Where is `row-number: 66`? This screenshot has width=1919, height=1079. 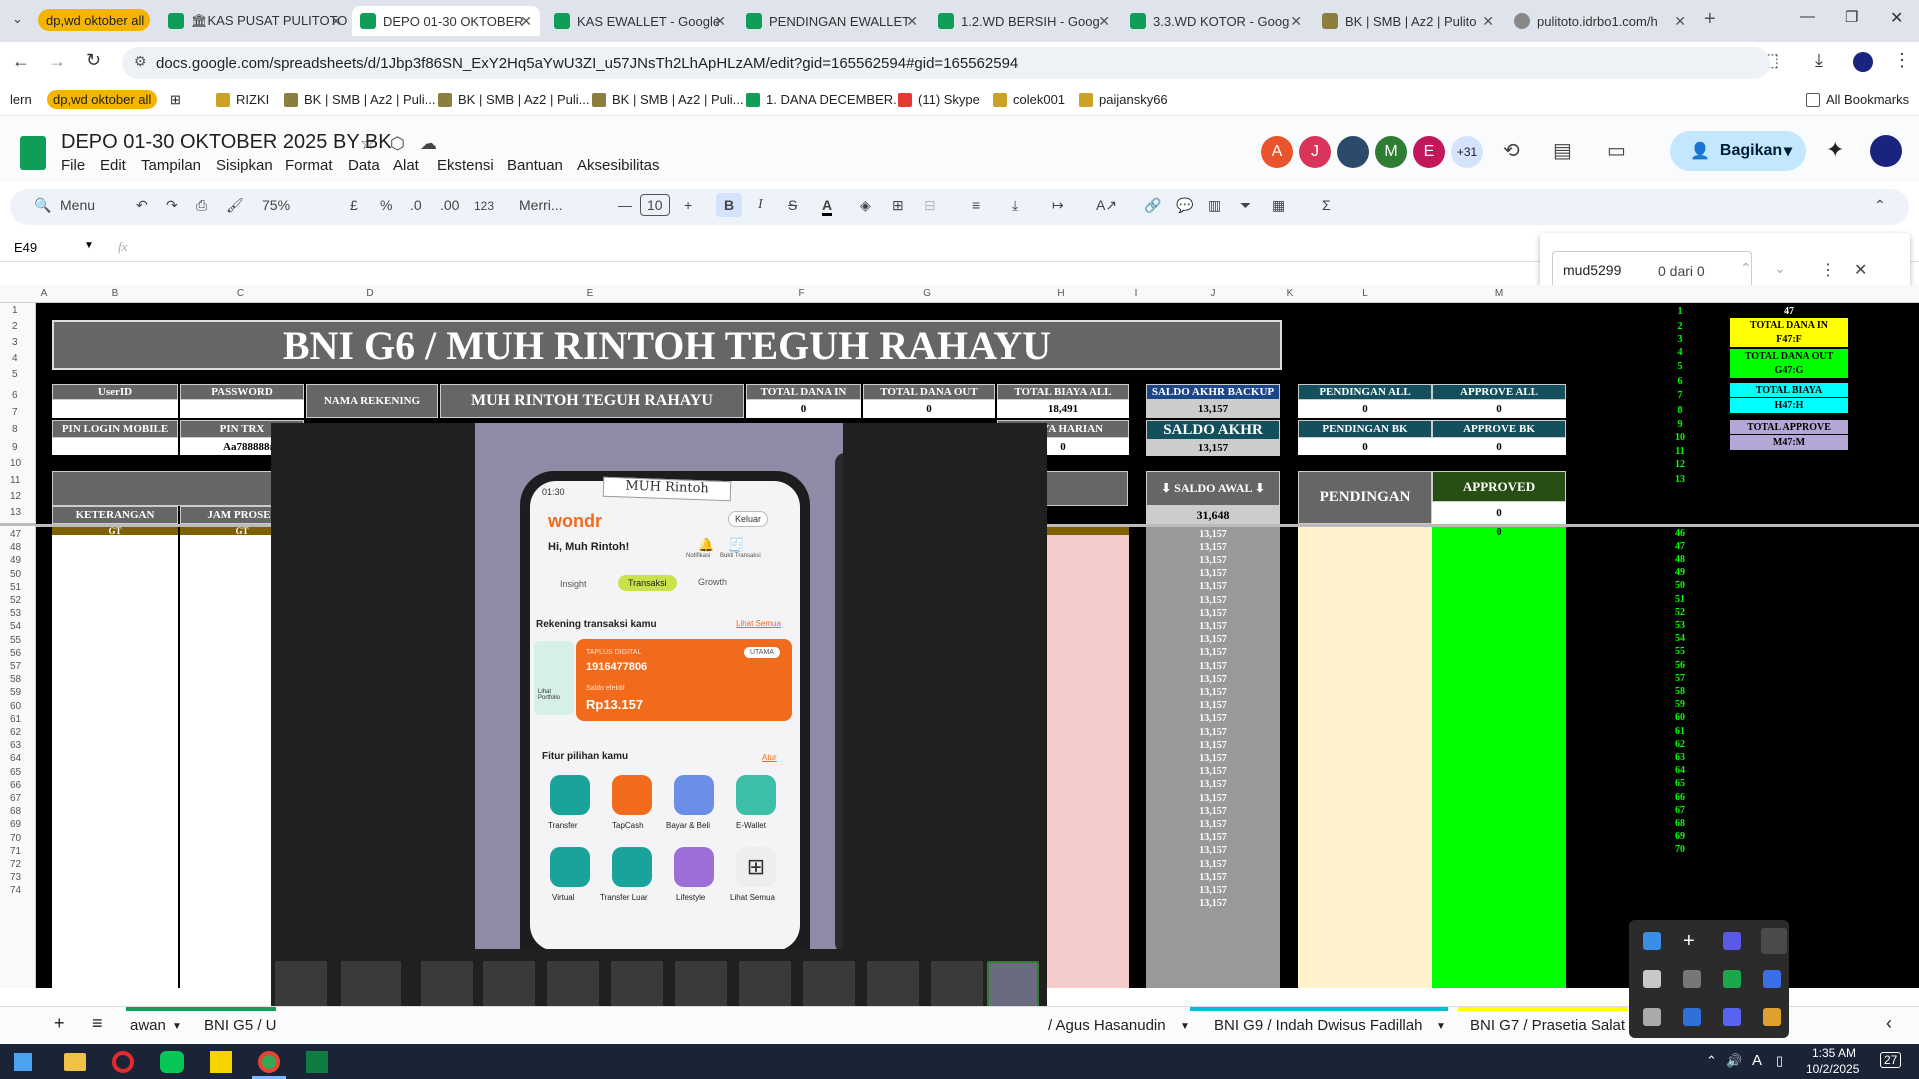
row-number: 66 is located at coordinates (15, 785).